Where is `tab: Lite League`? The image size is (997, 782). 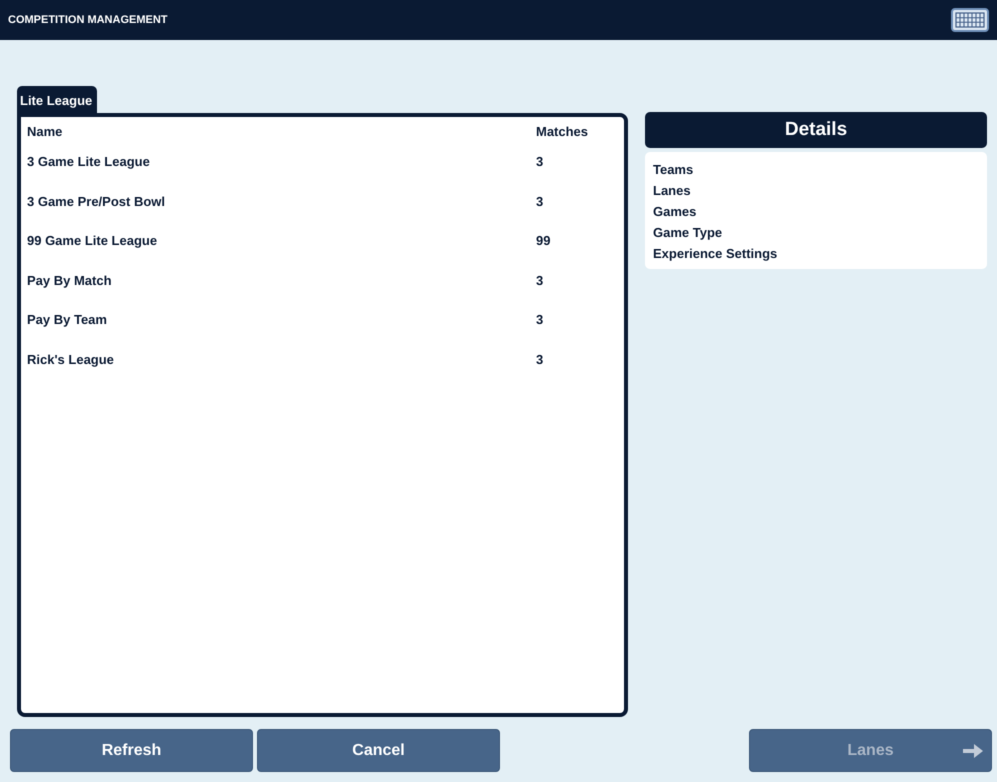
tab: Lite League is located at coordinates (57, 100).